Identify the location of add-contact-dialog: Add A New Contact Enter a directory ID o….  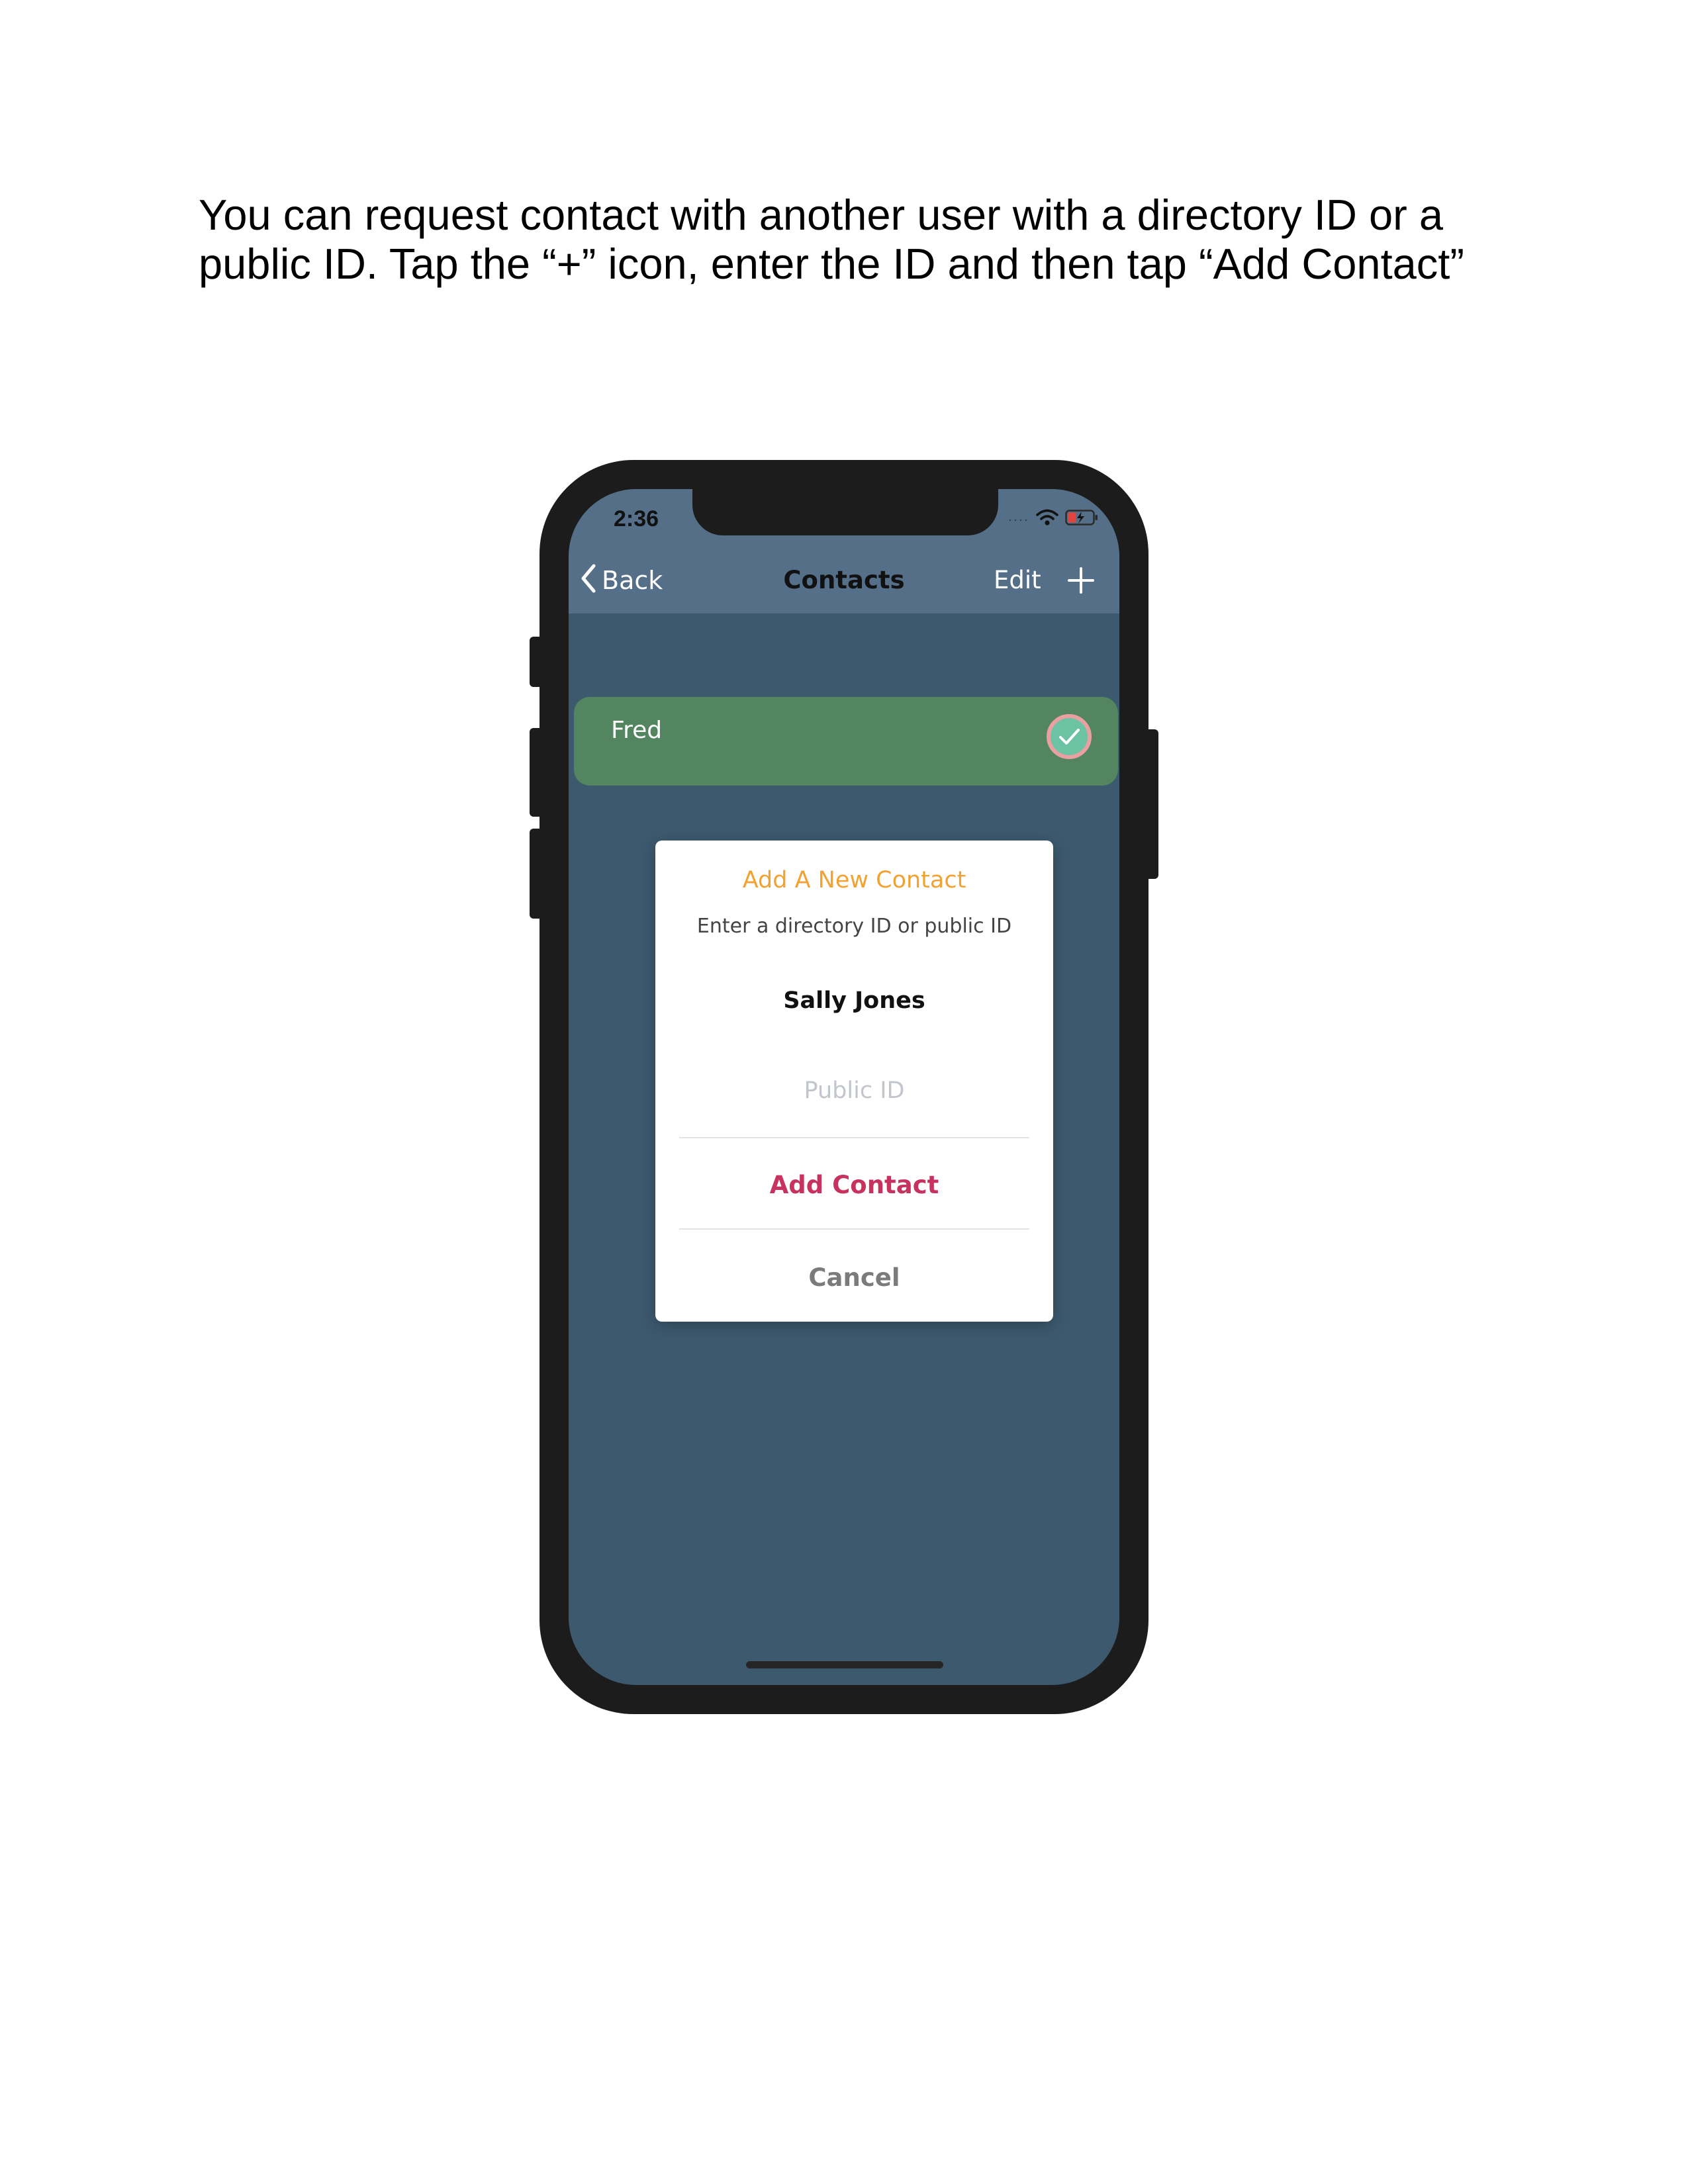
(854, 1081).